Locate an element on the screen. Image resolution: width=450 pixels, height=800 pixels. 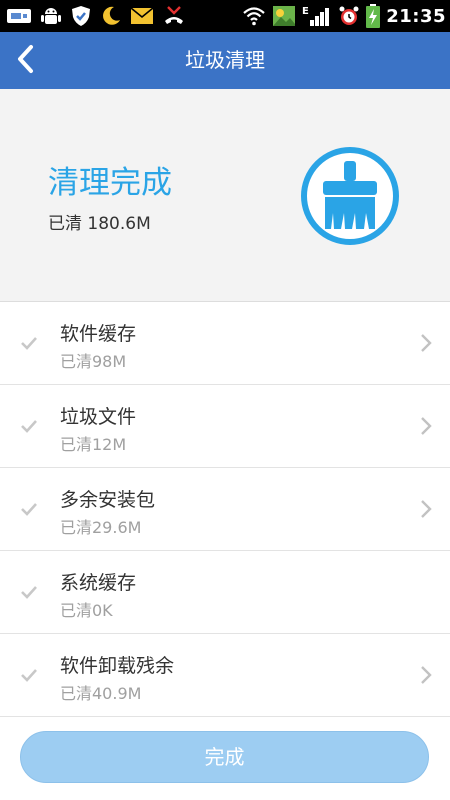
item-title: 多余安装包 is located at coordinates (108, 500).